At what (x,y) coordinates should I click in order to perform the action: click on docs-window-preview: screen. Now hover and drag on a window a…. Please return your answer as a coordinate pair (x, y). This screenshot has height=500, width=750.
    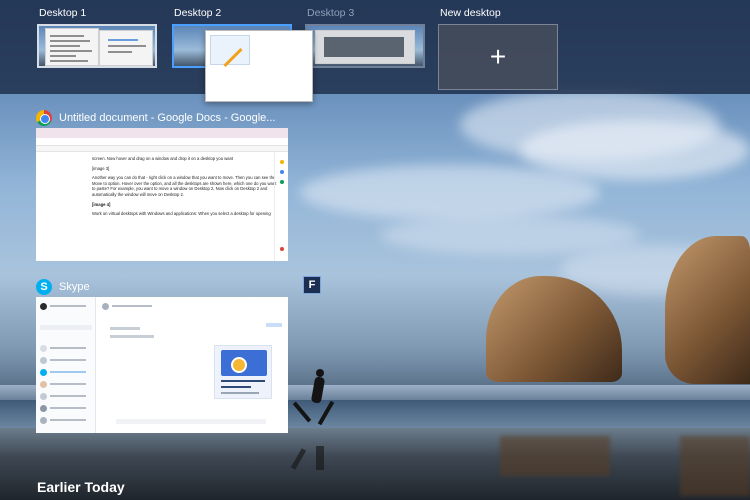
    Looking at the image, I should click on (162, 194).